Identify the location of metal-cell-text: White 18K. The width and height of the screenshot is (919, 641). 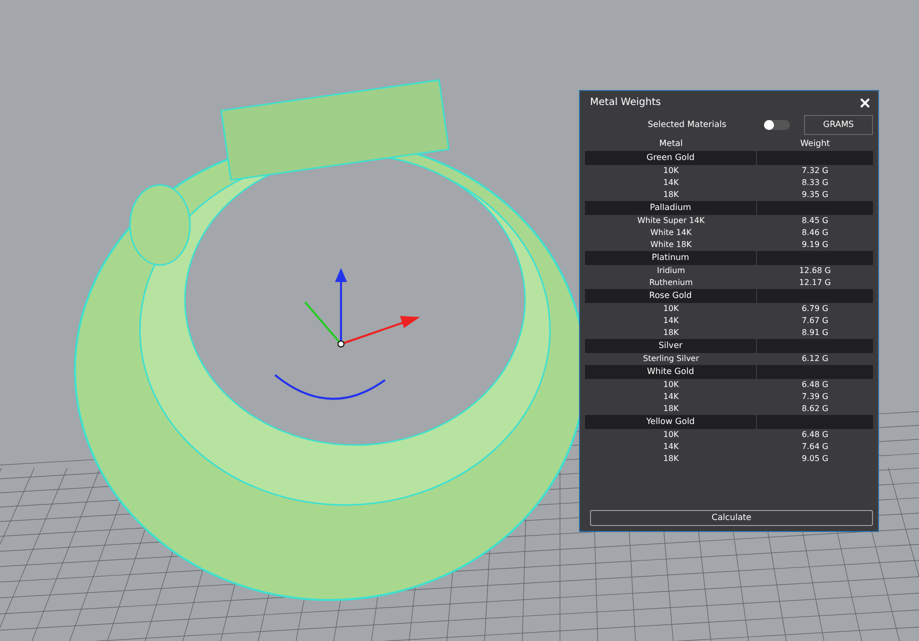
(671, 245).